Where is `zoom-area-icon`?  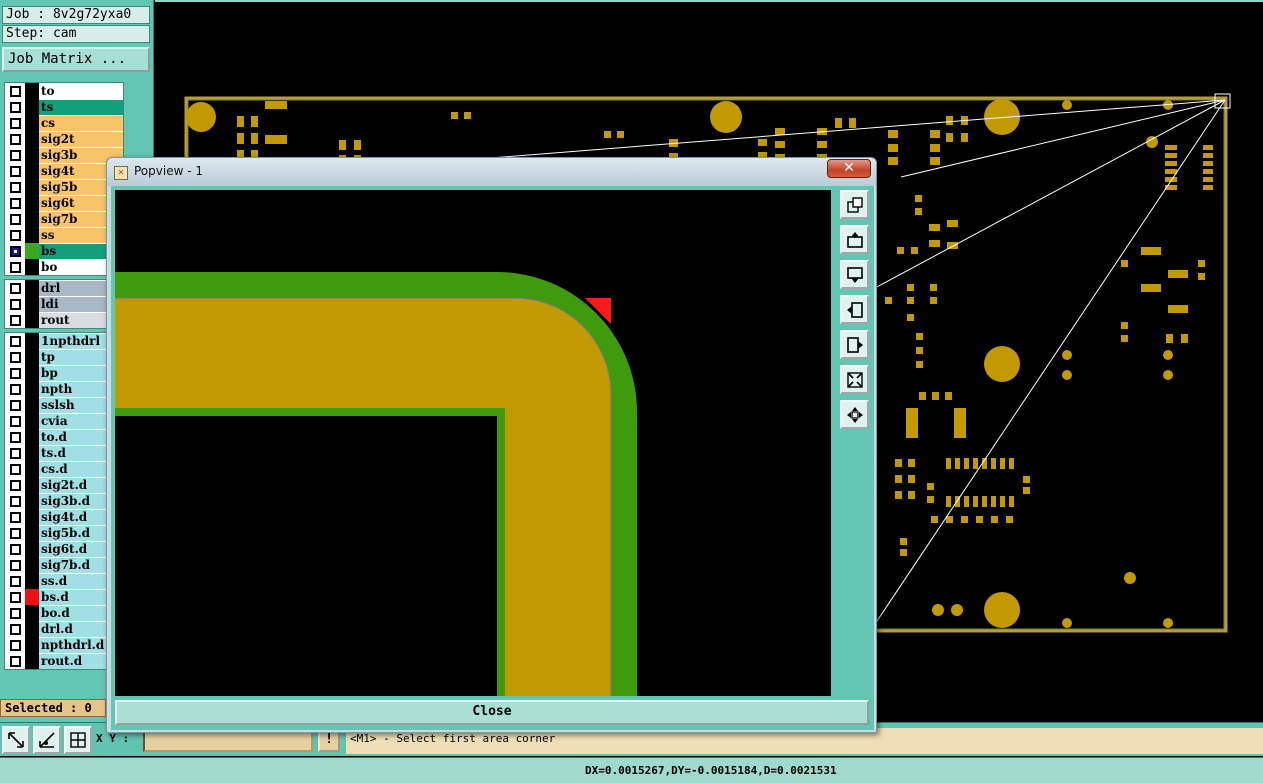 zoom-area-icon is located at coordinates (16, 740).